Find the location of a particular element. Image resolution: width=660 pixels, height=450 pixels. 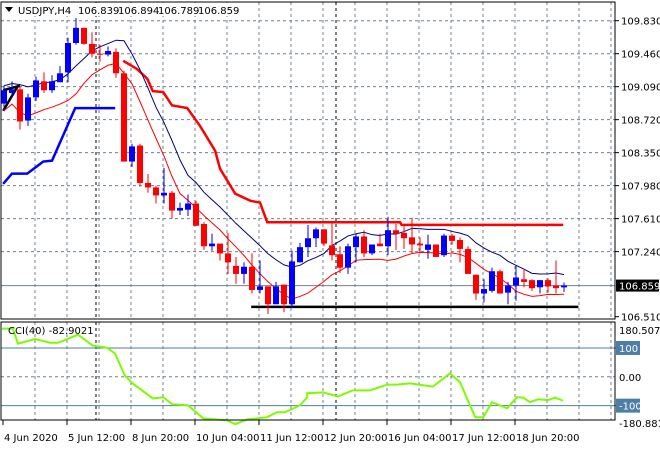

x-tick-label: 5 Jun 12:00 is located at coordinates (96, 438).